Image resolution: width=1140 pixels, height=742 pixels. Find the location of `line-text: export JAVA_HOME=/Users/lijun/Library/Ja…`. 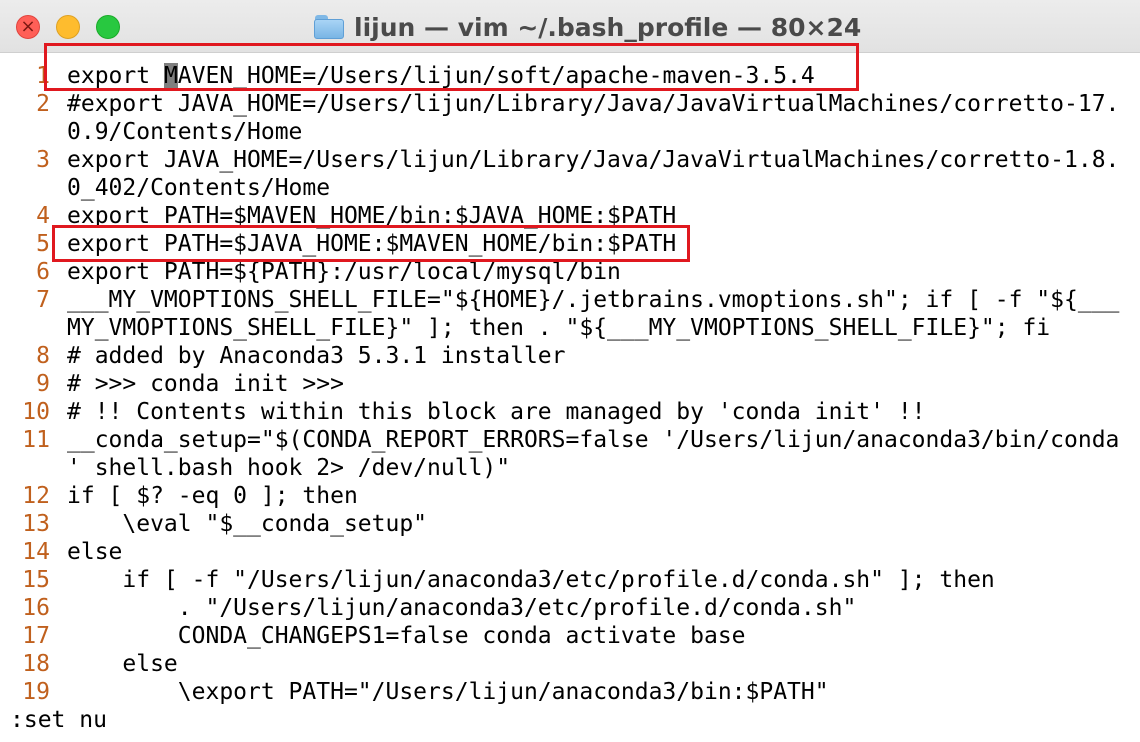

line-text: export JAVA_HOME=/Users/lijun/Library/Ja… is located at coordinates (593, 160).